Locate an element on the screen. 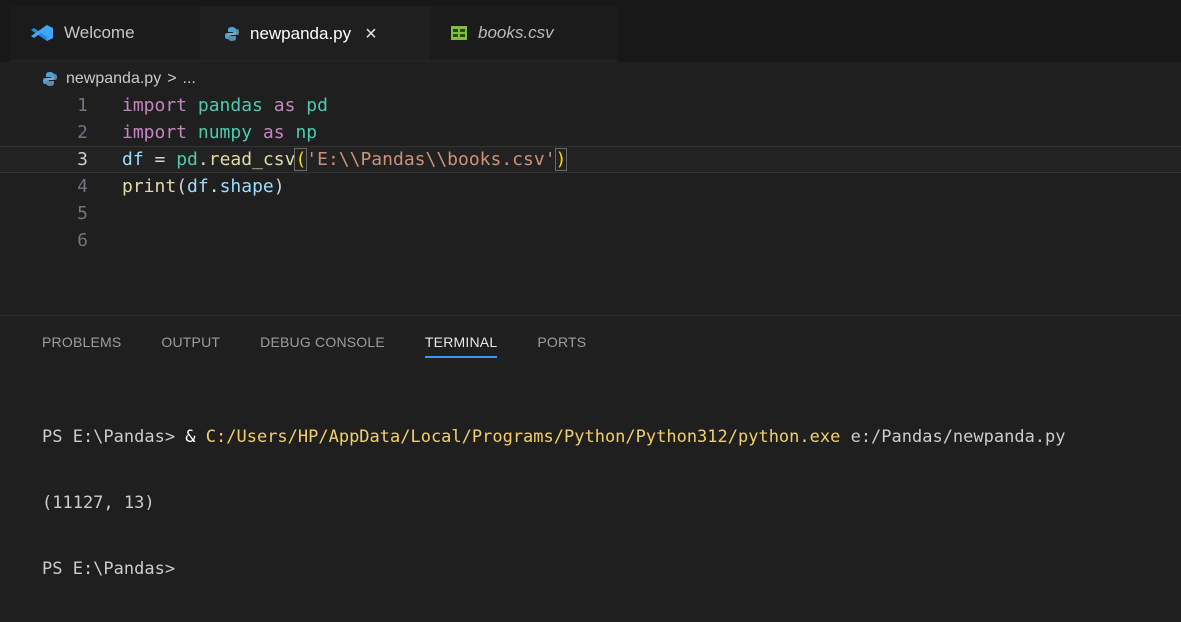  terminal-output: (11127, 13) is located at coordinates (98, 503).